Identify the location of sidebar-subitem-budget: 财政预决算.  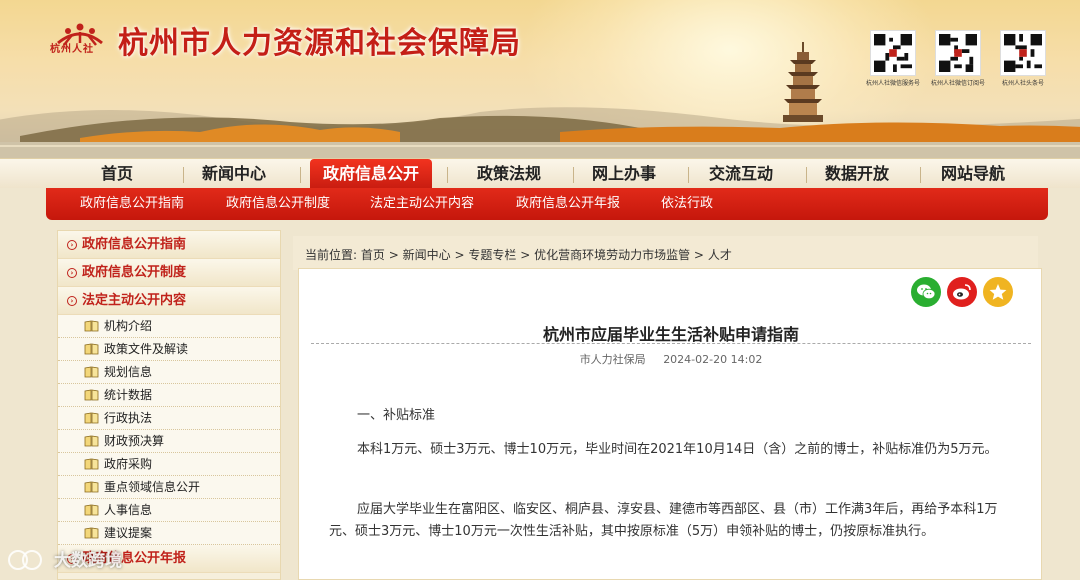
(169, 441).